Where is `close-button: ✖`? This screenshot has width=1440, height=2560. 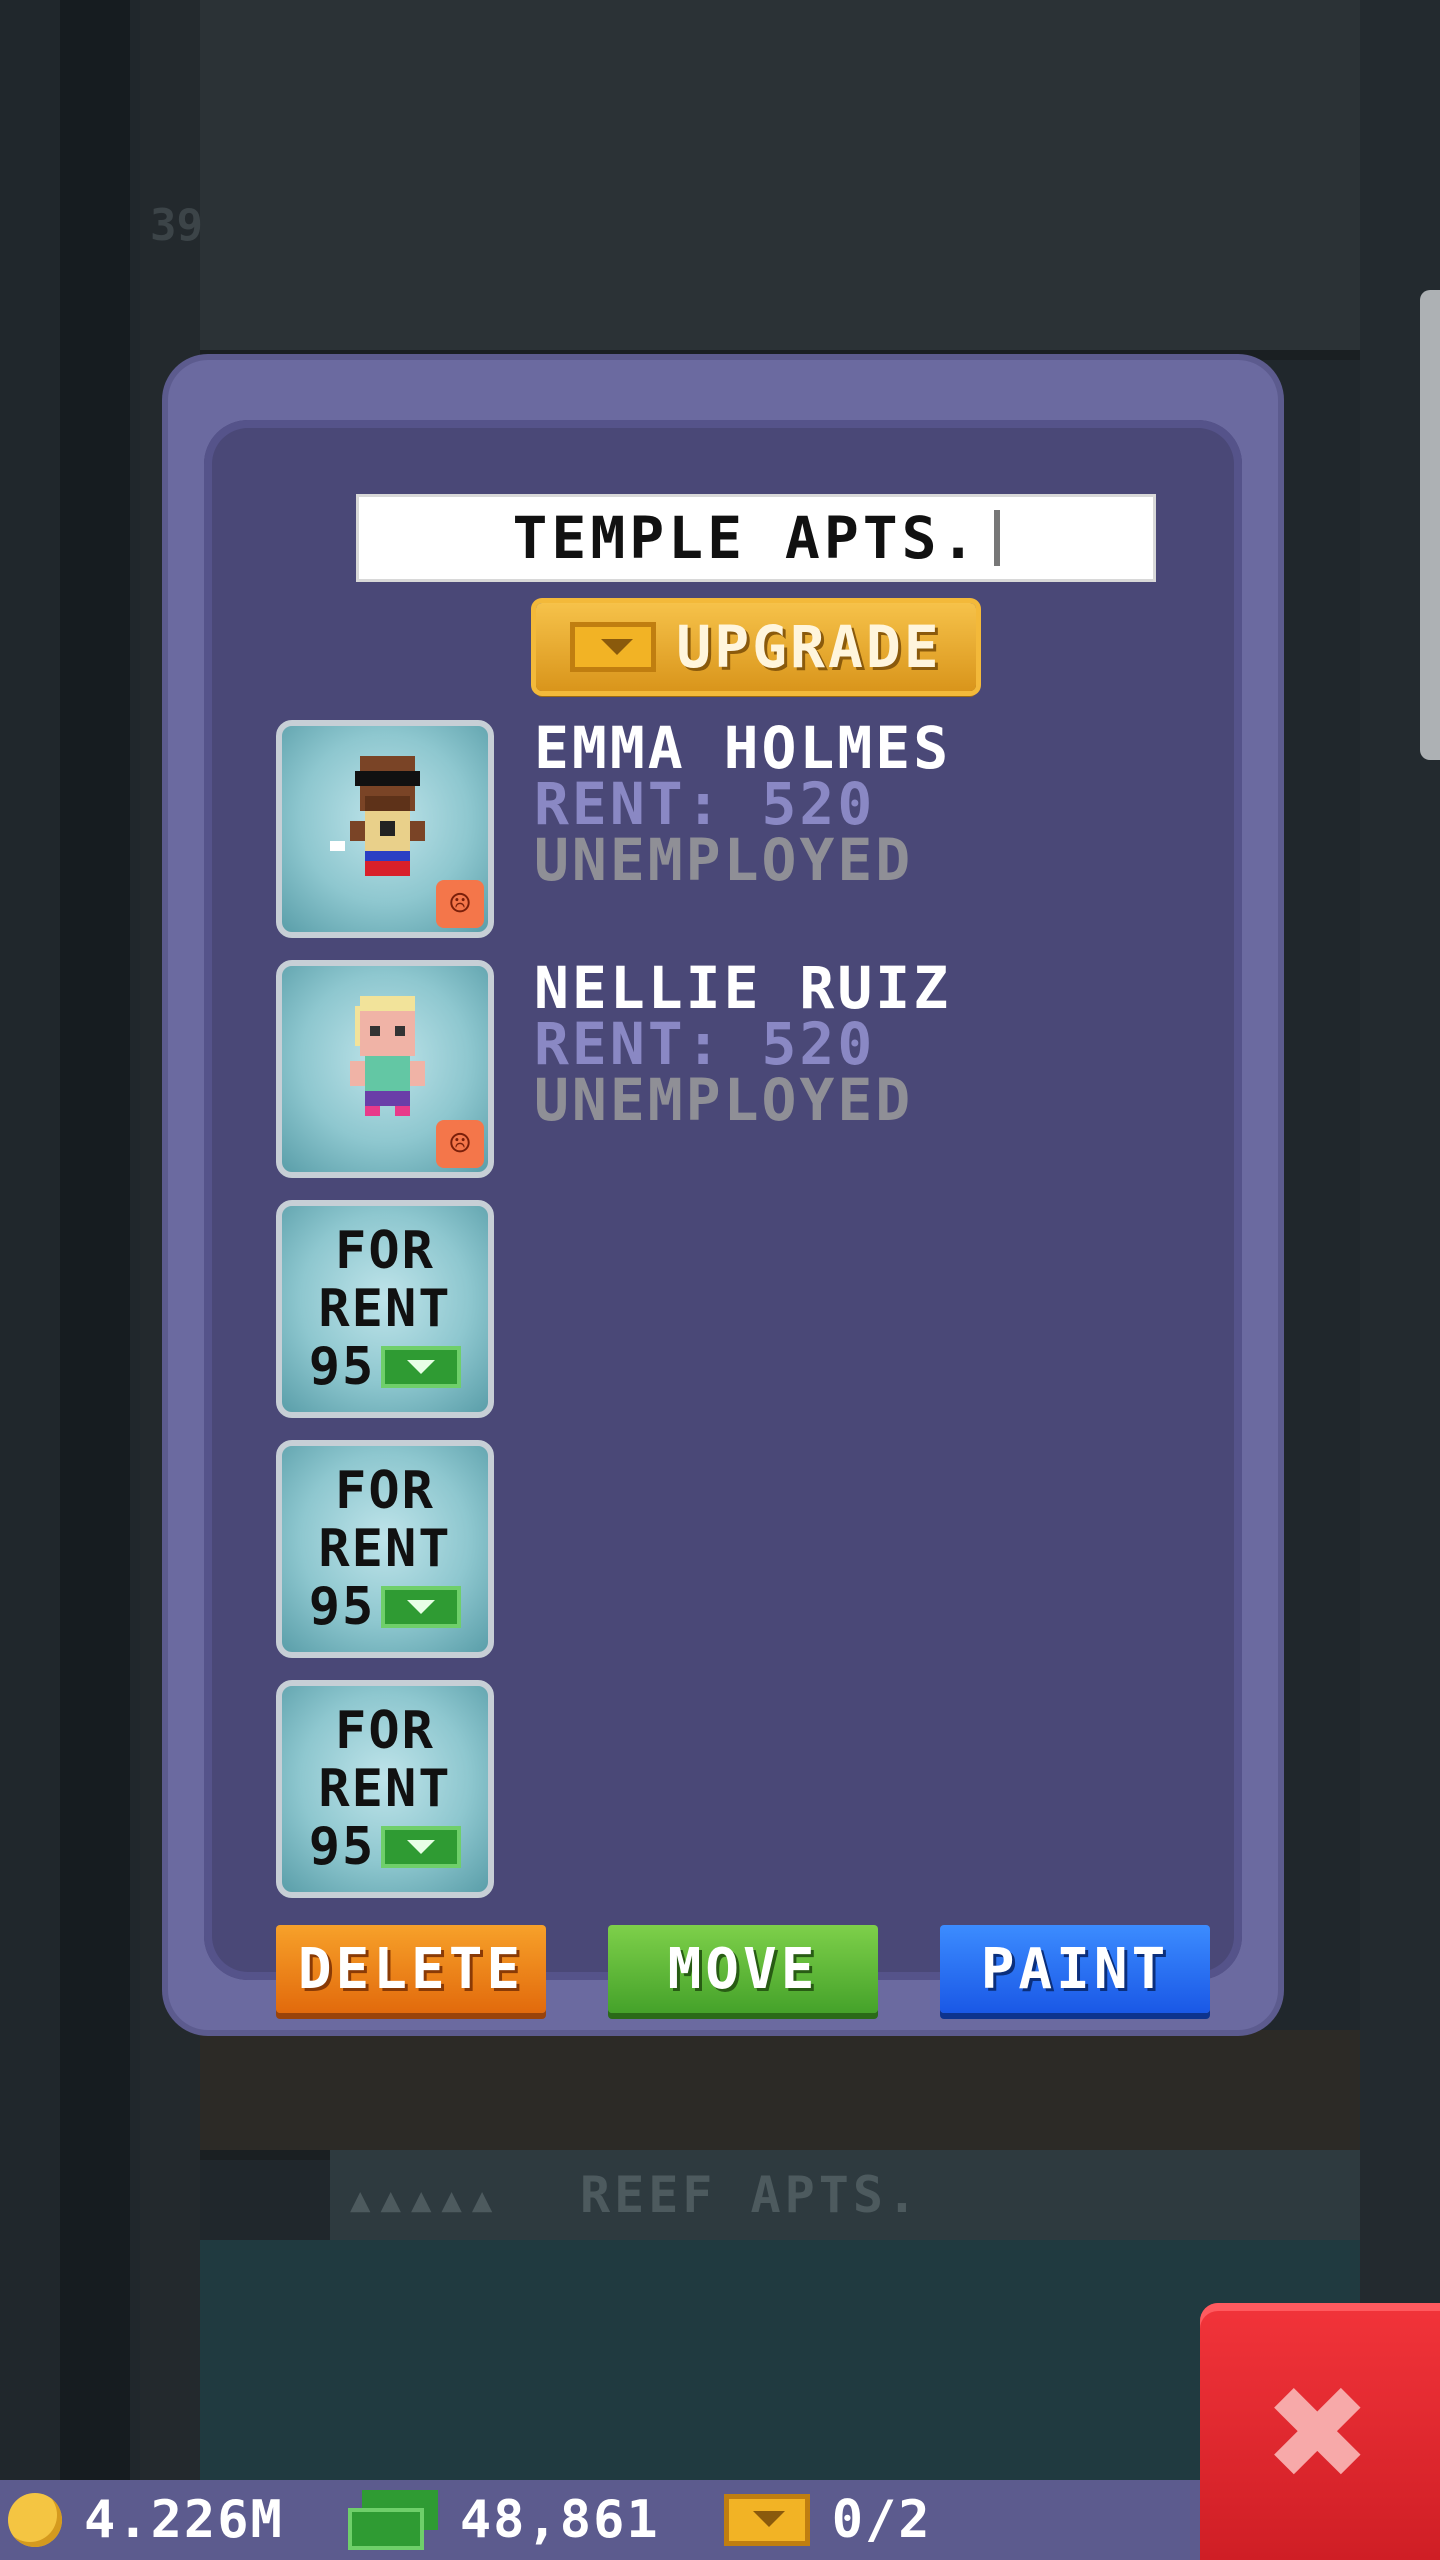
close-button: ✖ is located at coordinates (1320, 2431).